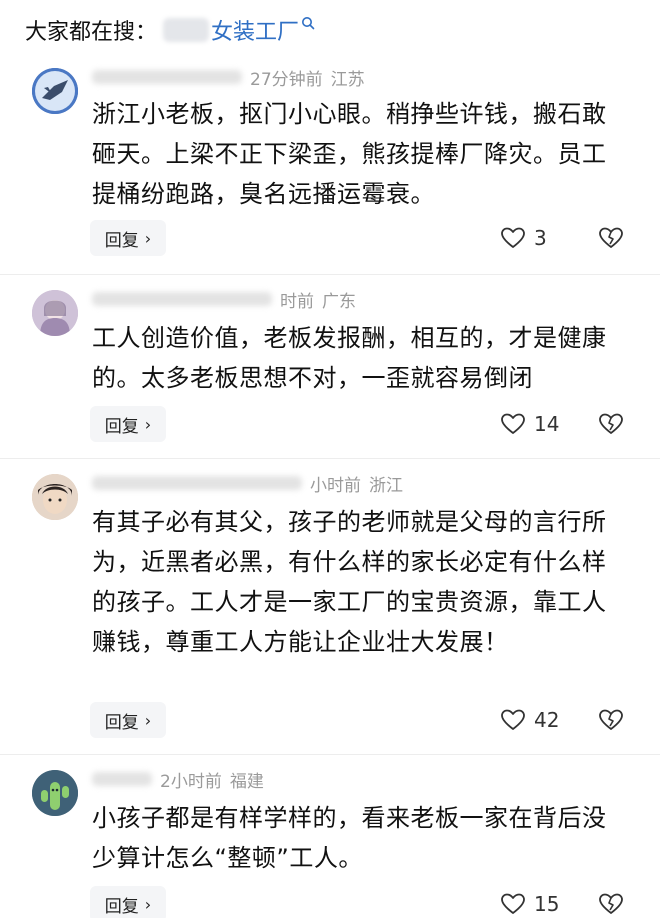  I want to click on like-count: 14, so click(547, 424).